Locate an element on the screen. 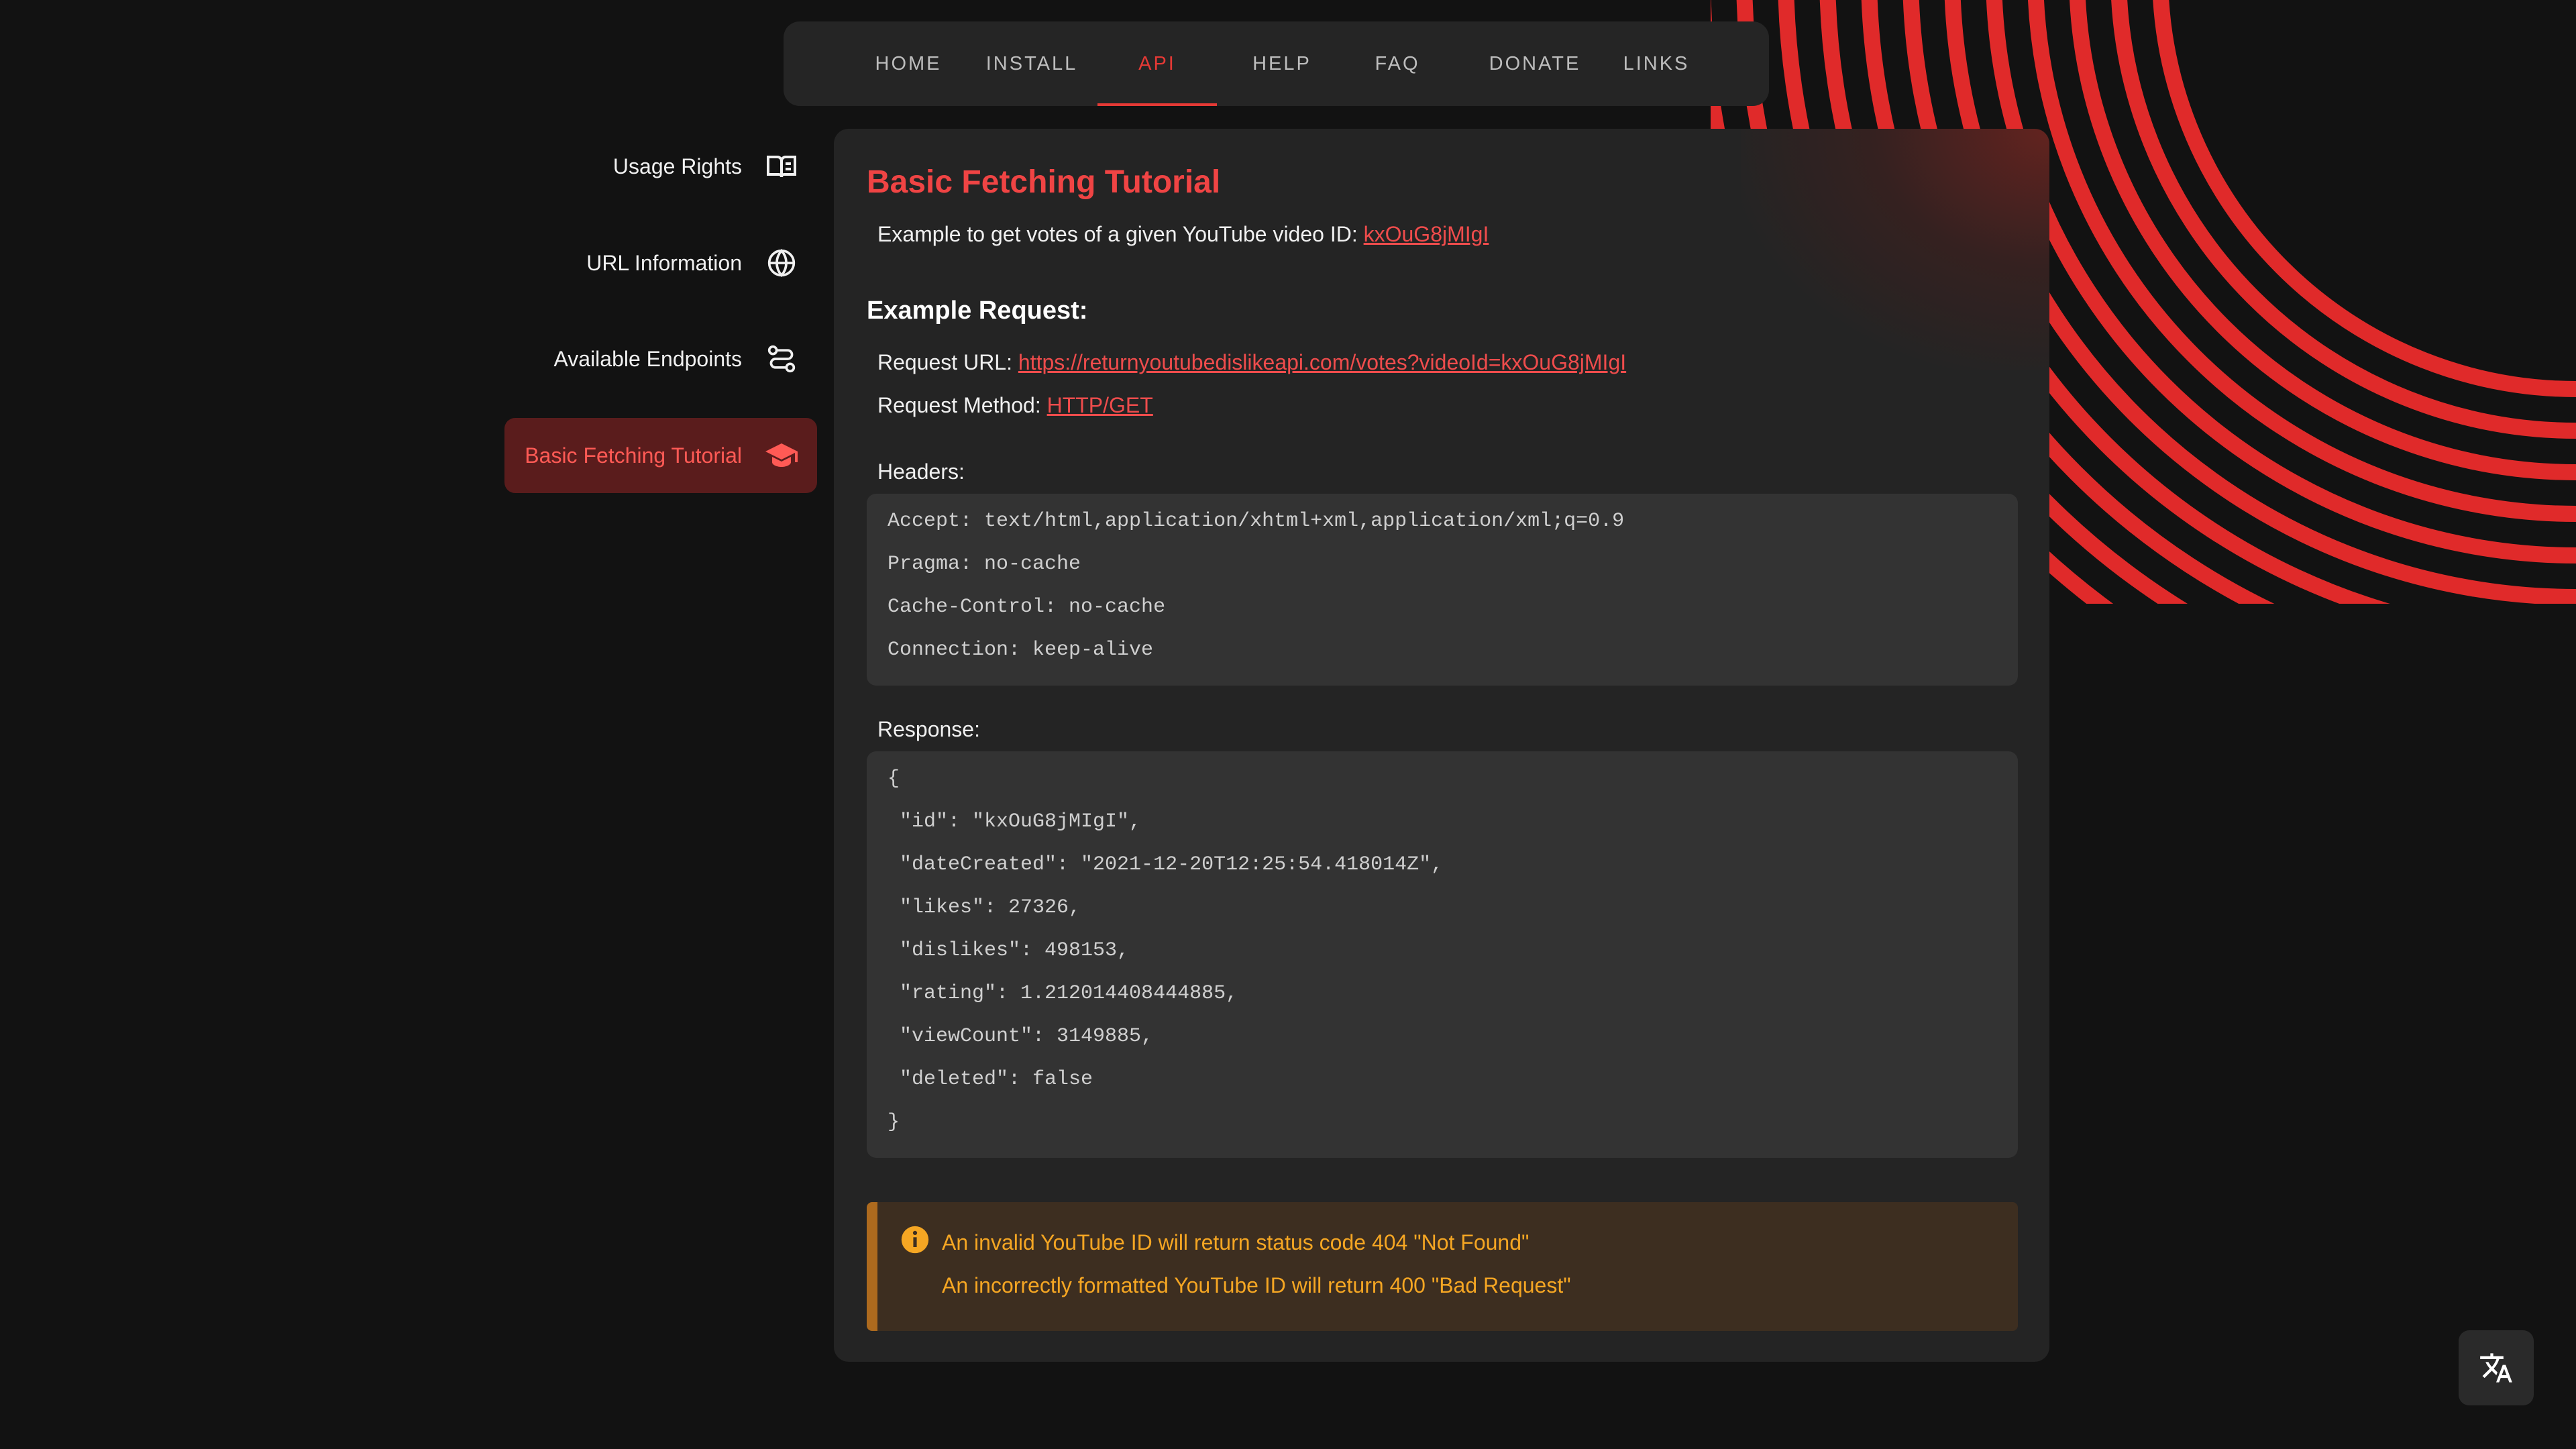 Image resolution: width=2576 pixels, height=1449 pixels. code-line: "viewCount": 3149885, is located at coordinates (1021, 1036).